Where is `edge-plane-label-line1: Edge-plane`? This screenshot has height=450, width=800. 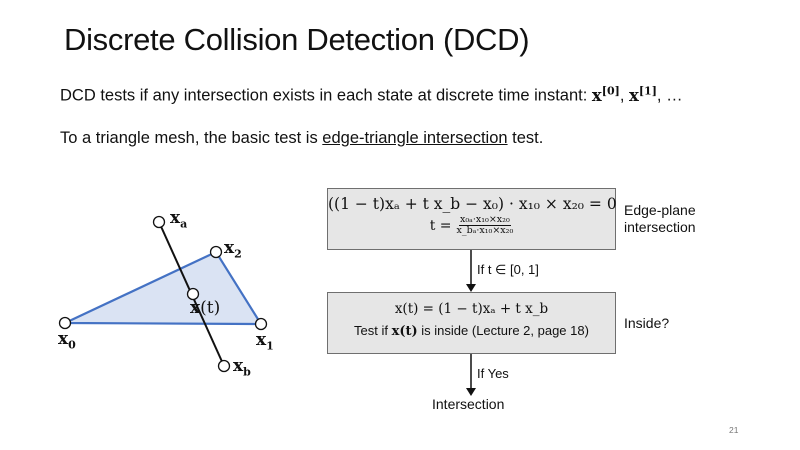 edge-plane-label-line1: Edge-plane is located at coordinates (660, 210).